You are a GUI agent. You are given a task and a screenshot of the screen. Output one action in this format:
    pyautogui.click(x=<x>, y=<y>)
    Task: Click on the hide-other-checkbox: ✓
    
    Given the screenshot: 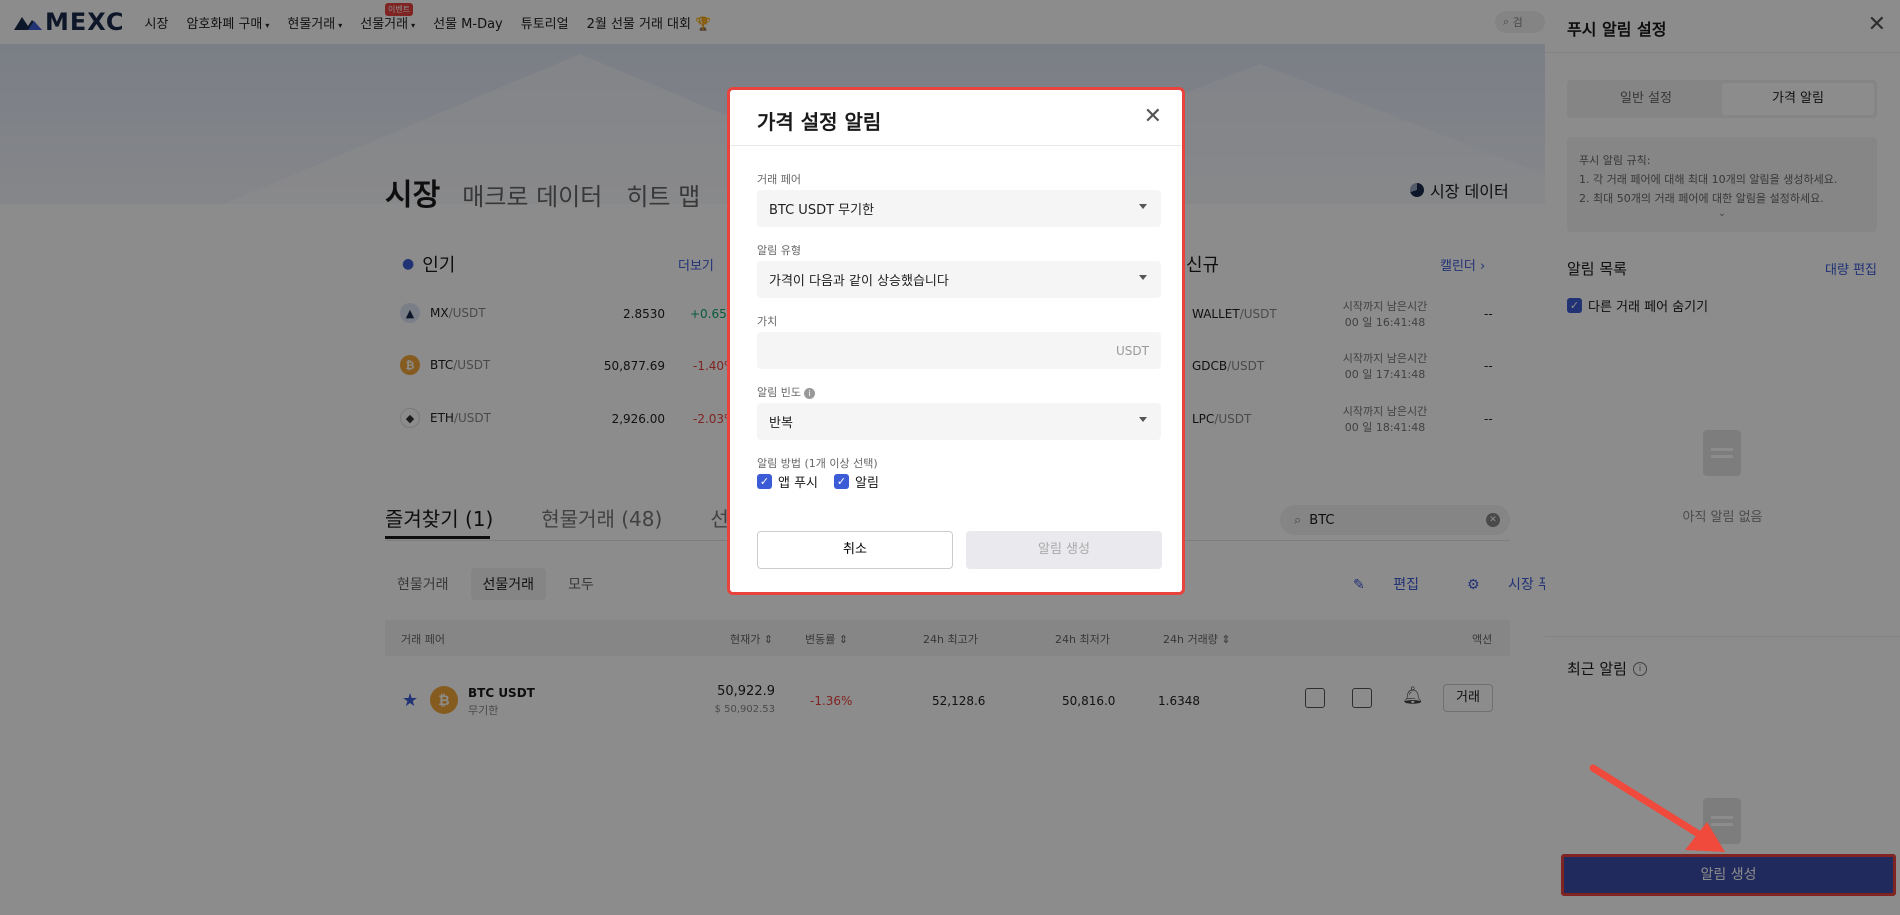 What is the action you would take?
    pyautogui.click(x=1574, y=305)
    